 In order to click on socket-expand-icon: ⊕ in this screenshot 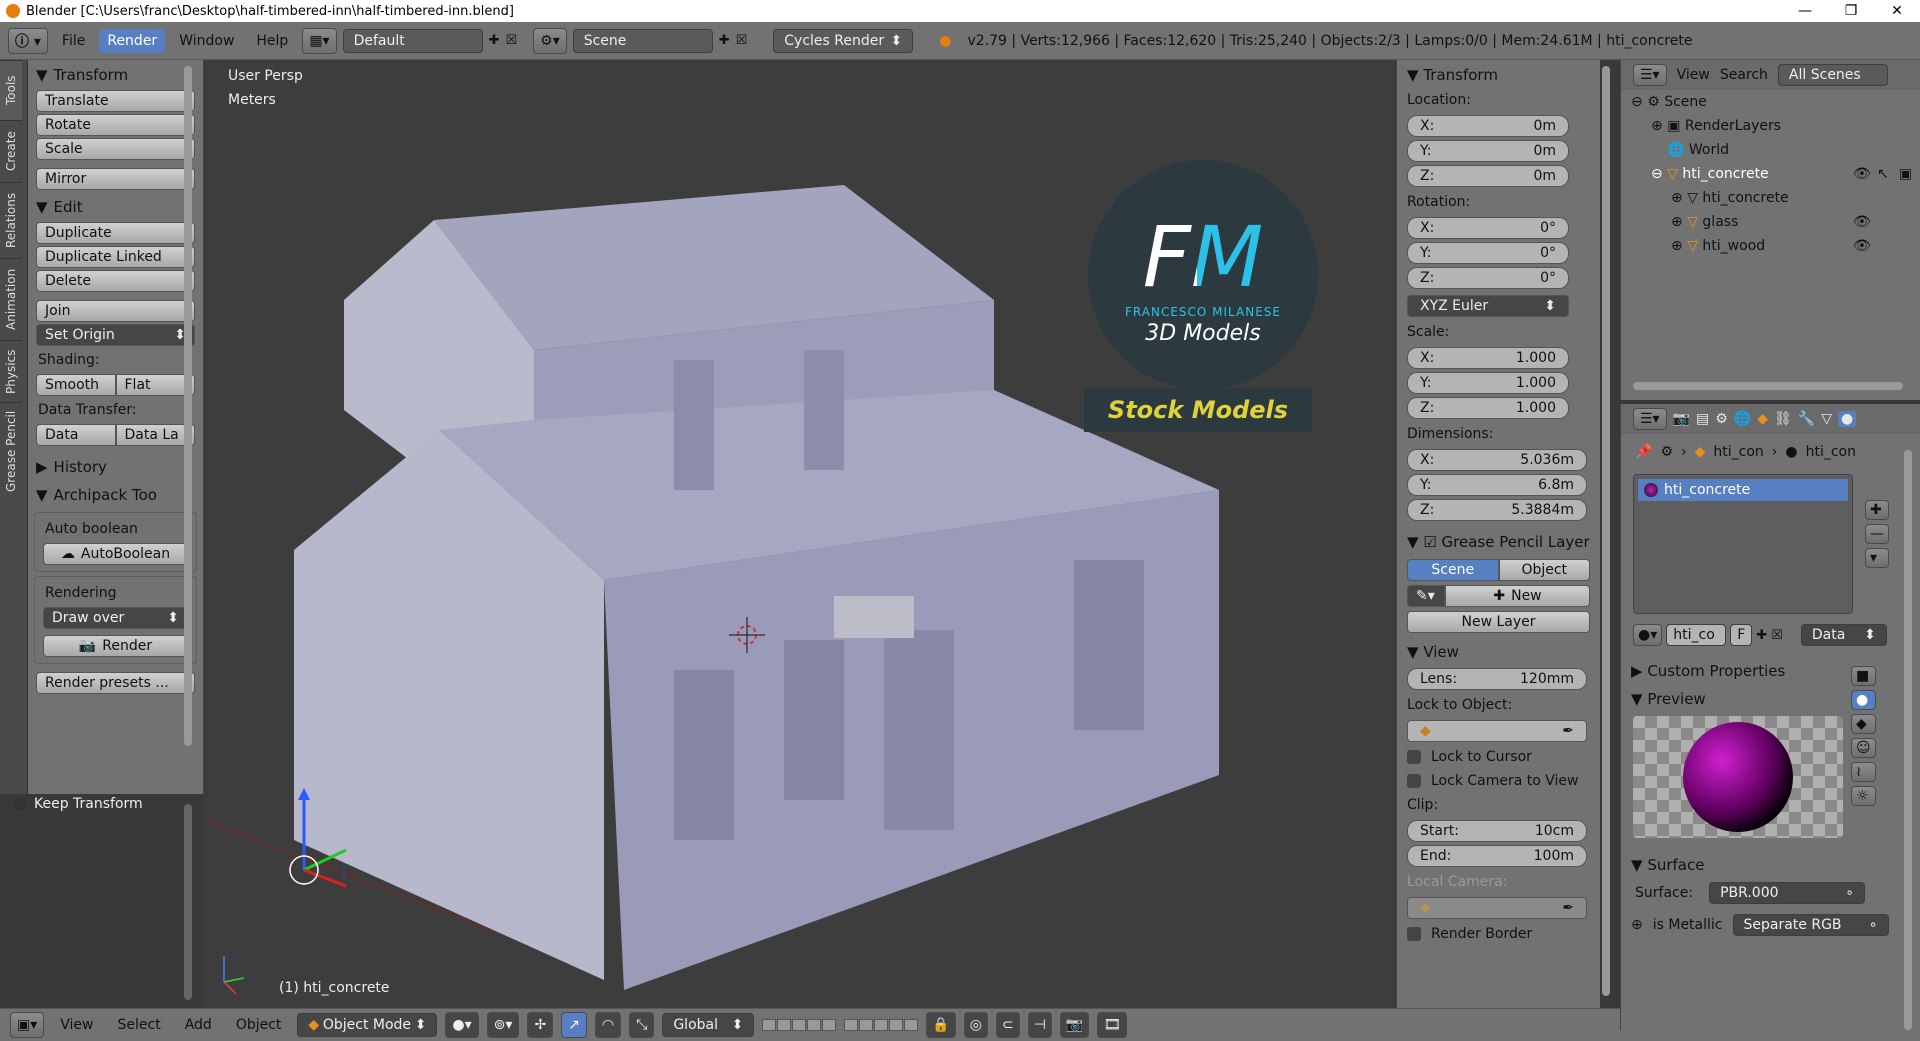, I will do `click(1637, 925)`.